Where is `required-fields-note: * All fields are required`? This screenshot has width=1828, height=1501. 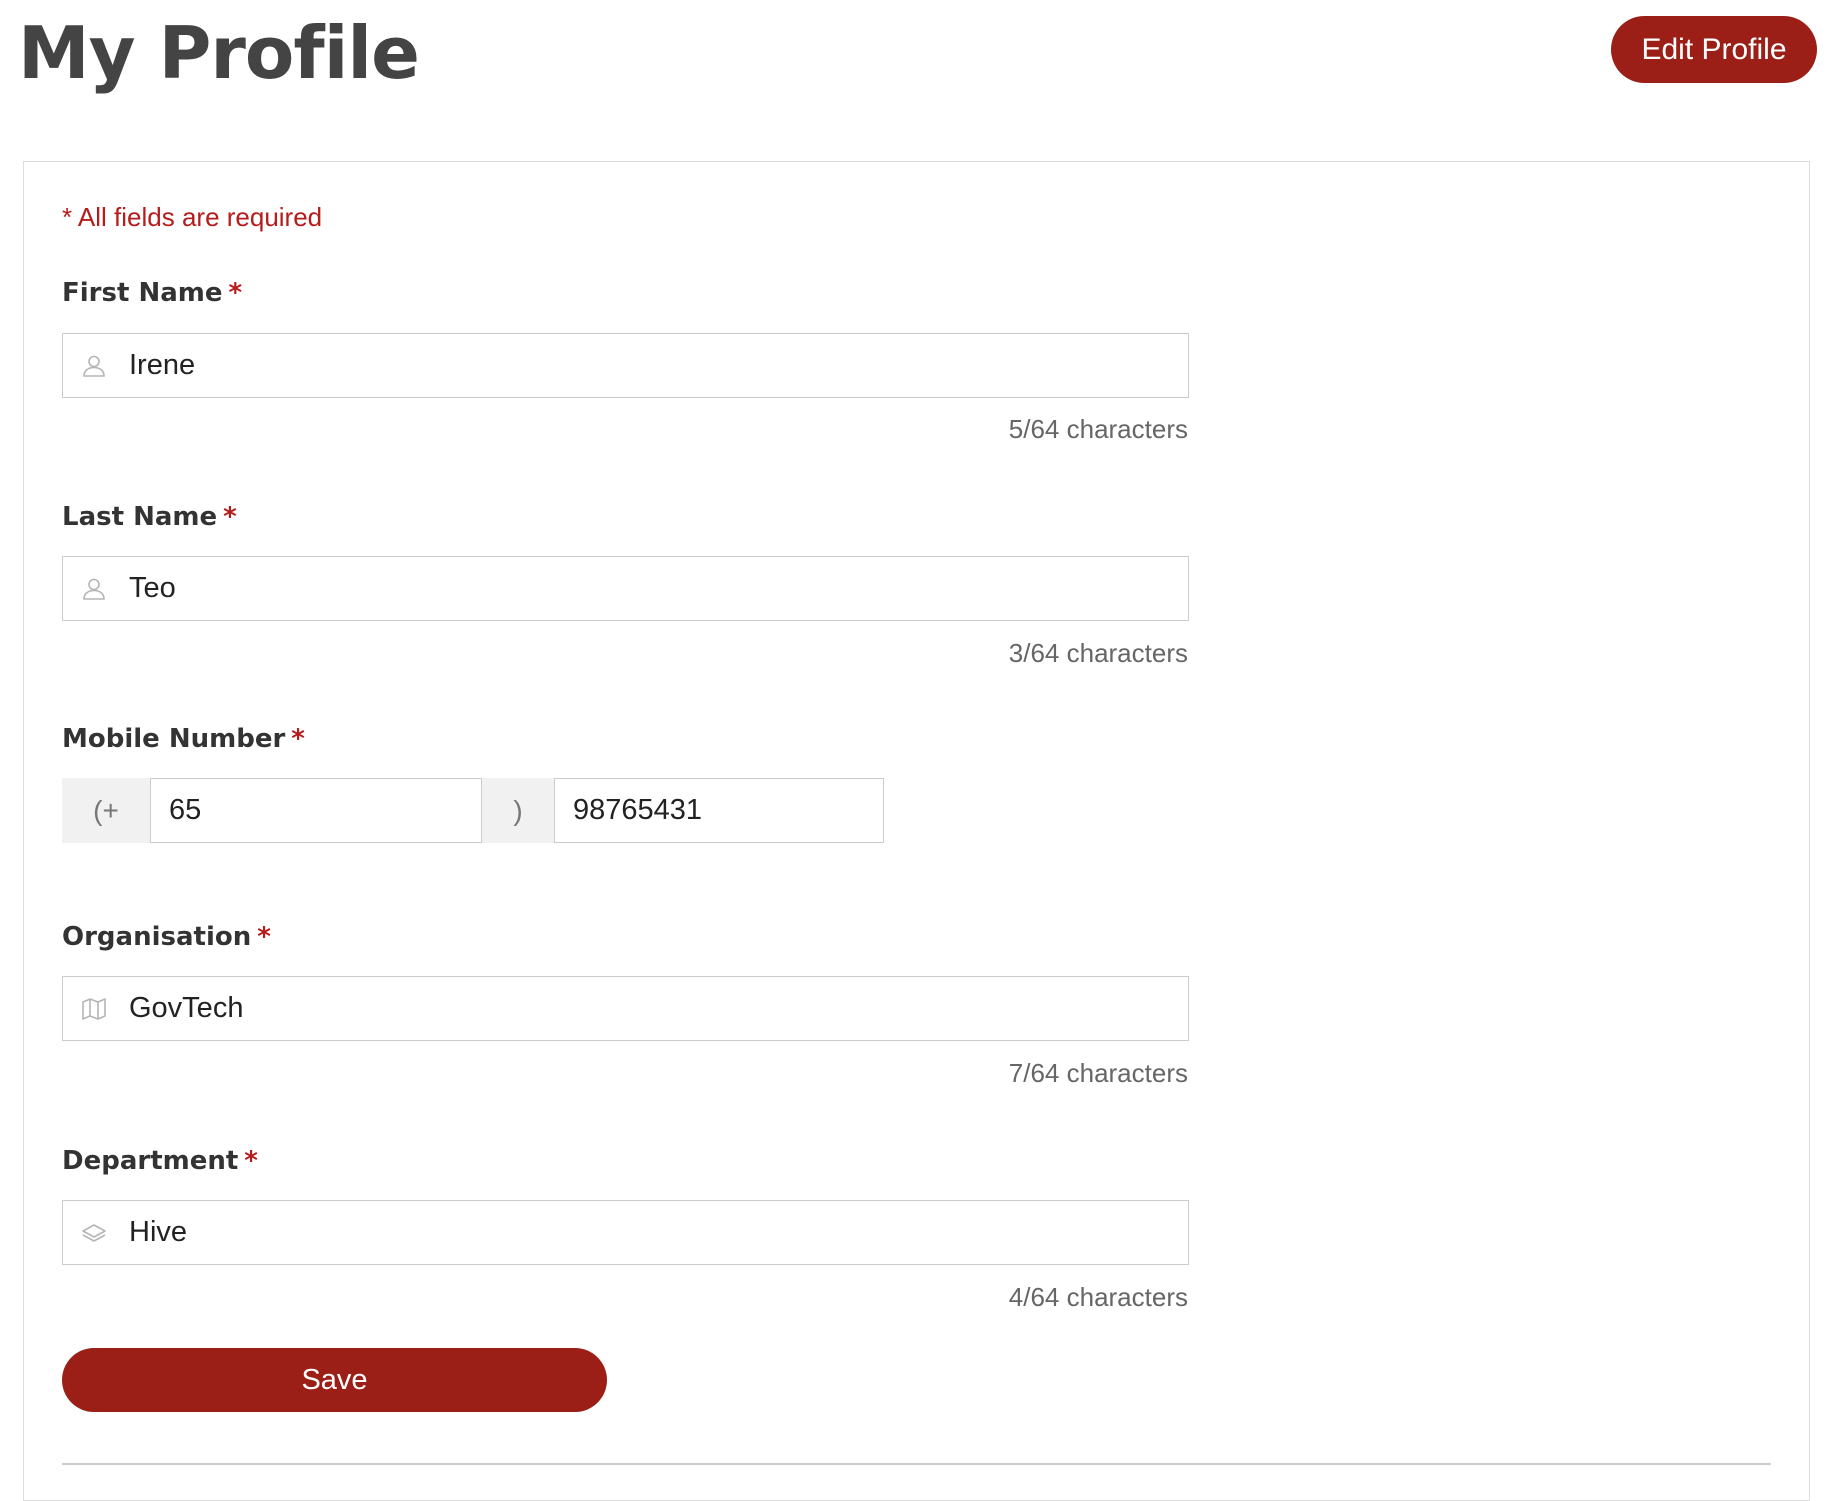 required-fields-note: * All fields are required is located at coordinates (192, 217).